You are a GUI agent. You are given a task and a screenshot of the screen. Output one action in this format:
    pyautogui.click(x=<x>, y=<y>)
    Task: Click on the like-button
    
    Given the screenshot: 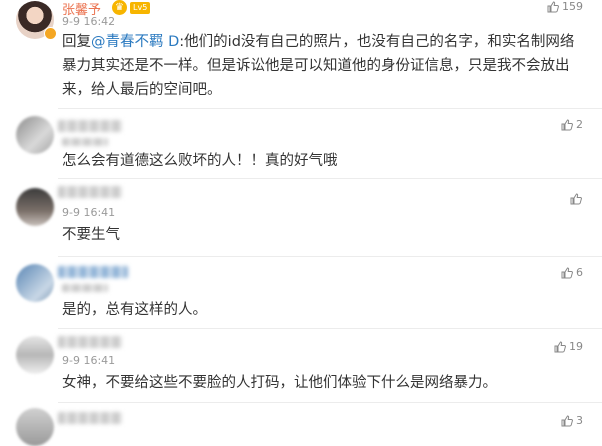 What is the action you would take?
    pyautogui.click(x=576, y=199)
    